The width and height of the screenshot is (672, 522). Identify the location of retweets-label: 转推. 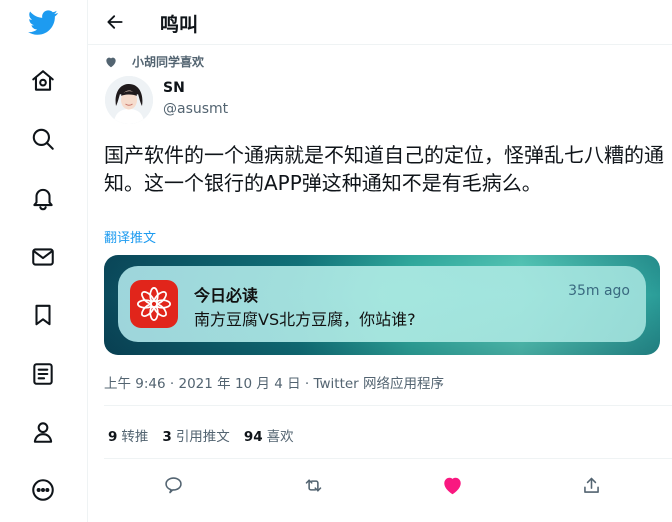
(135, 437).